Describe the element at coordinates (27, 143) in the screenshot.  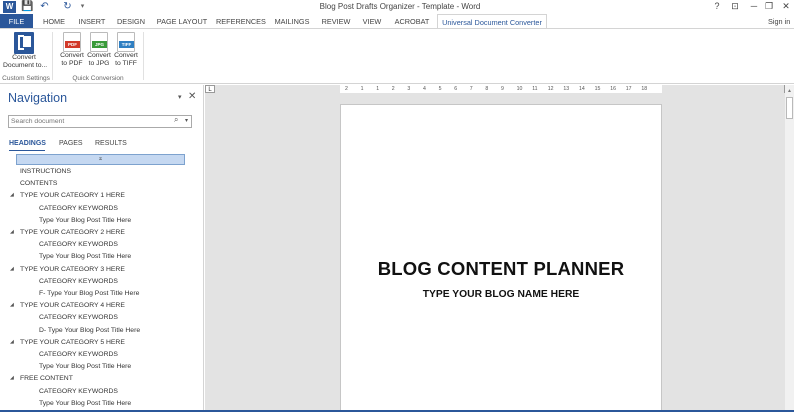
I see `tab-headings: HEADINGS` at that location.